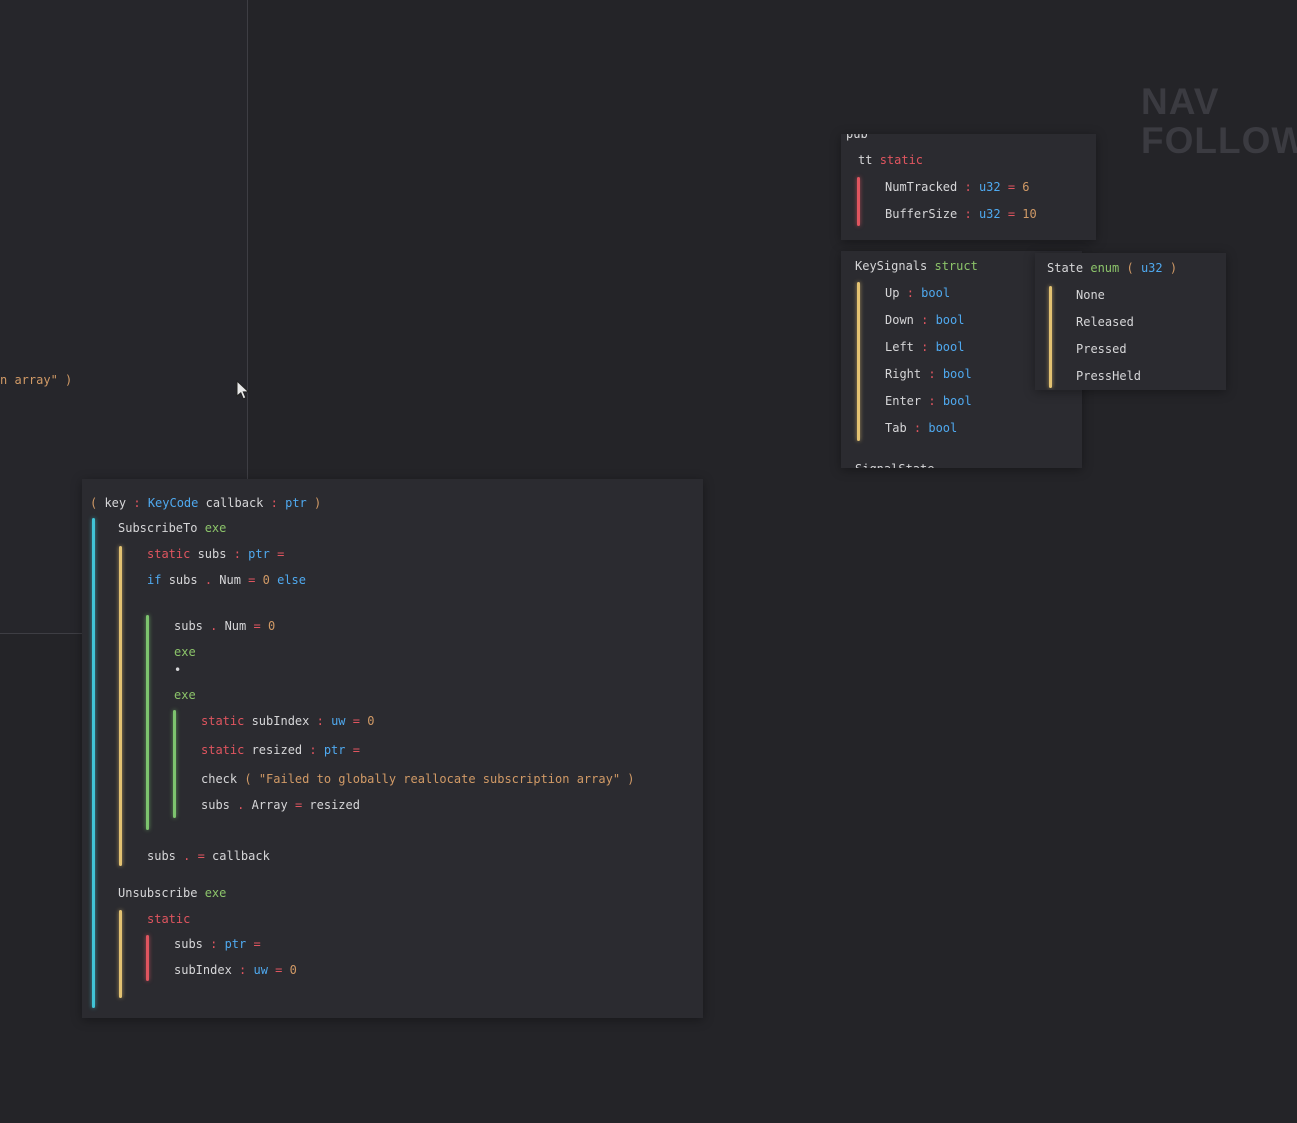 The height and width of the screenshot is (1123, 1297). I want to click on code-line-header: KeySignals struct, so click(916, 266).